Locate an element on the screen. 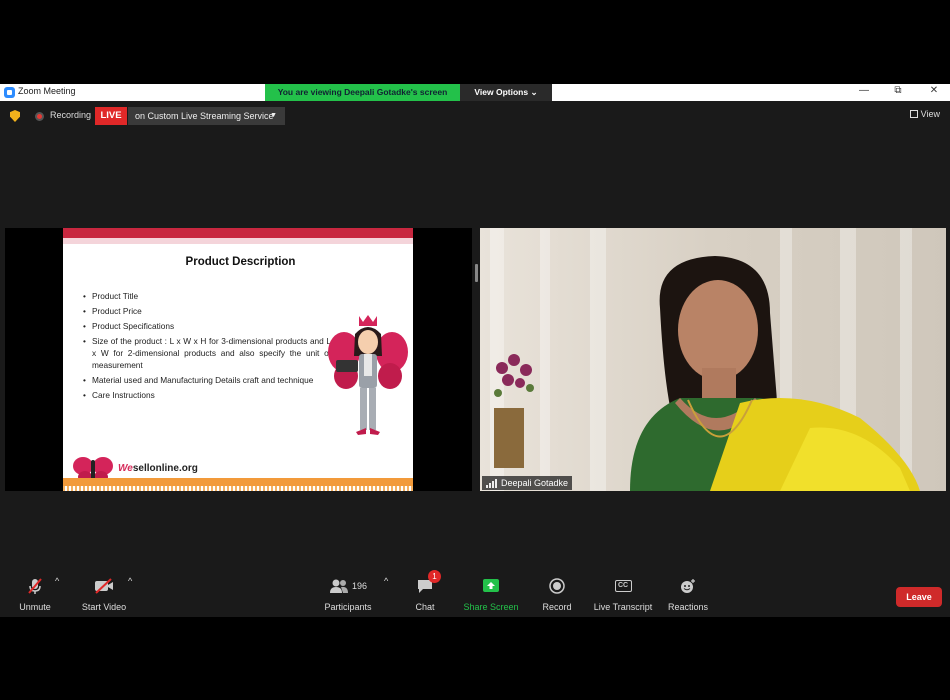  view-button: View is located at coordinates (924, 114).